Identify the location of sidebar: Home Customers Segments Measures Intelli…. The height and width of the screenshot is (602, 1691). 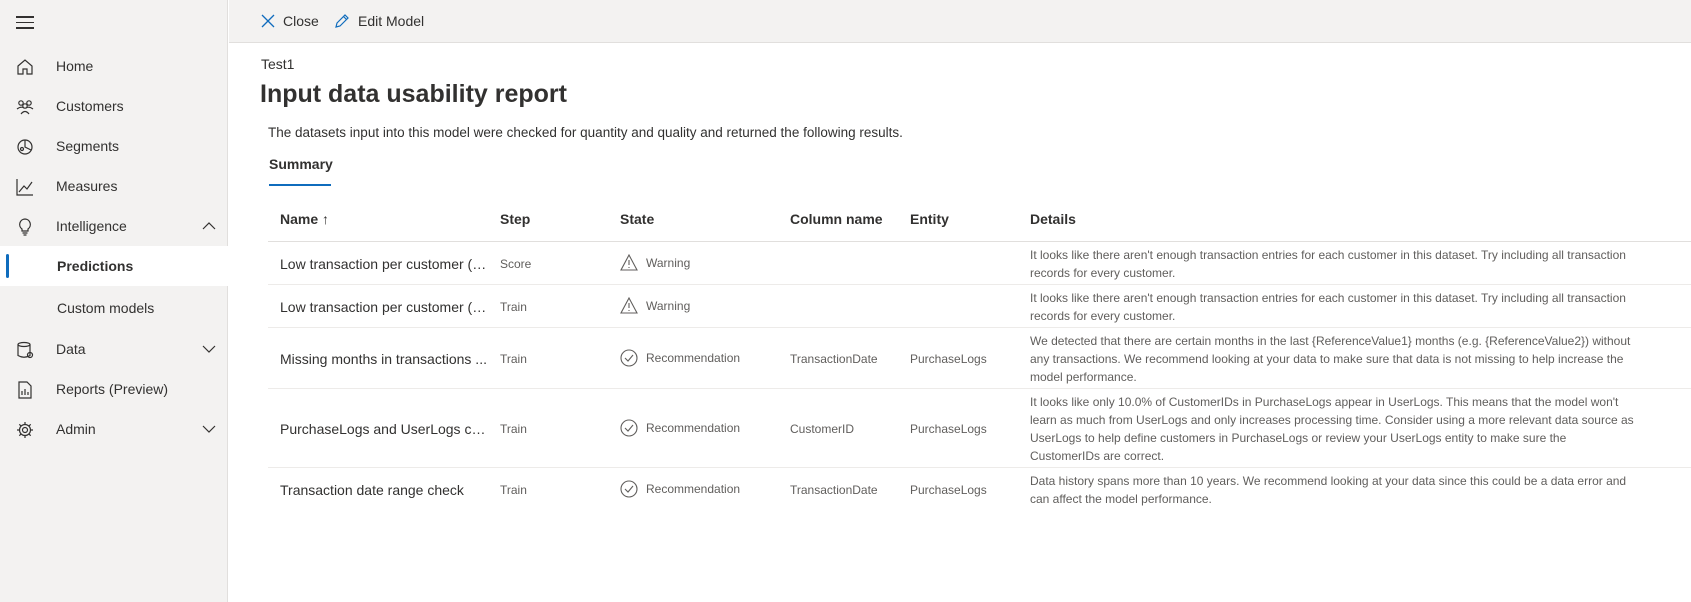
(114, 301).